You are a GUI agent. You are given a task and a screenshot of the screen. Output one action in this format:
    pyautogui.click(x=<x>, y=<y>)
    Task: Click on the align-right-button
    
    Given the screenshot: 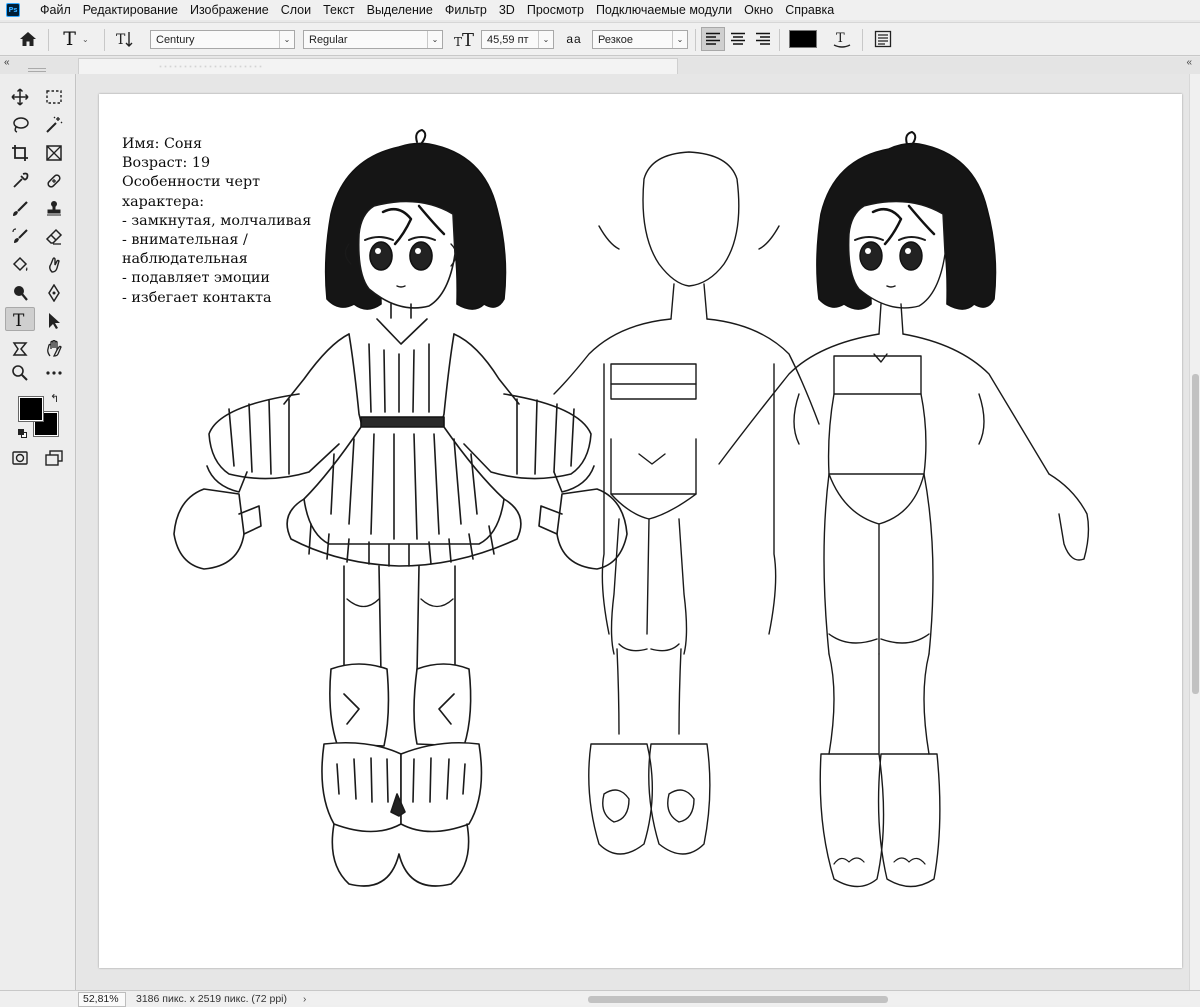 What is the action you would take?
    pyautogui.click(x=763, y=39)
    